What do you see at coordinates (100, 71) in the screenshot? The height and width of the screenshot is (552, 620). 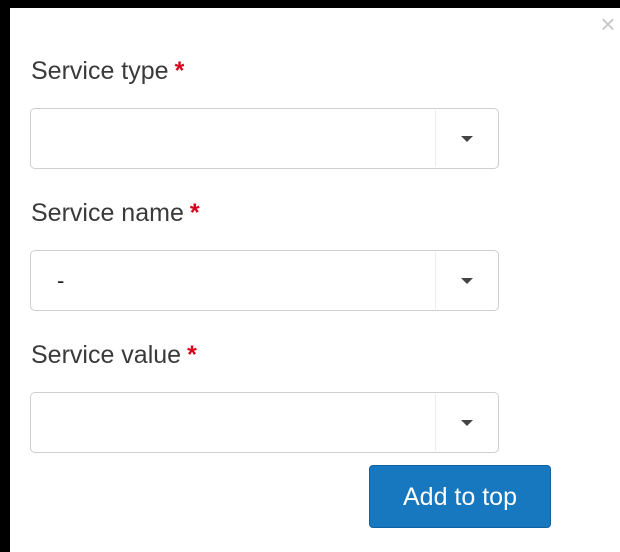 I see `service-type-label-text: Service type` at bounding box center [100, 71].